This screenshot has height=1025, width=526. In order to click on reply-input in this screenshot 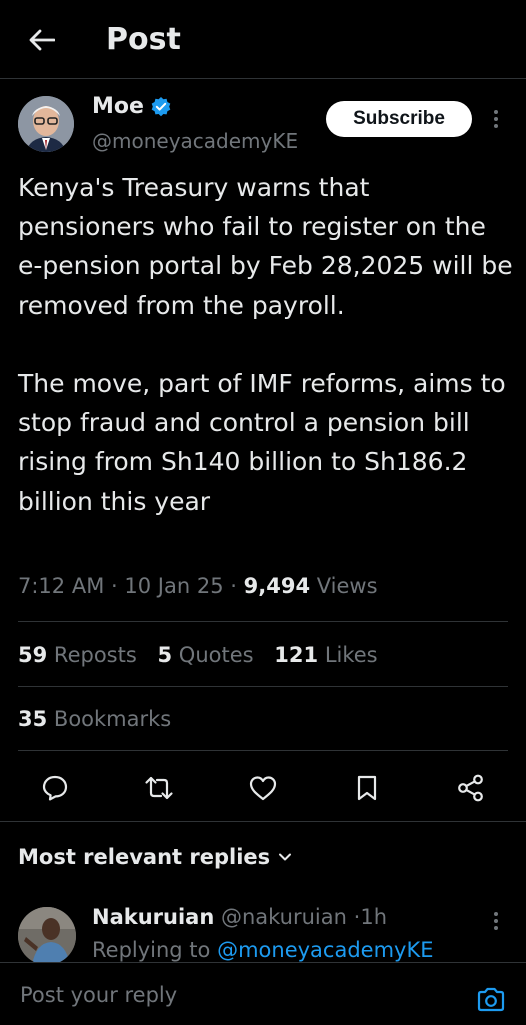, I will do `click(230, 995)`.